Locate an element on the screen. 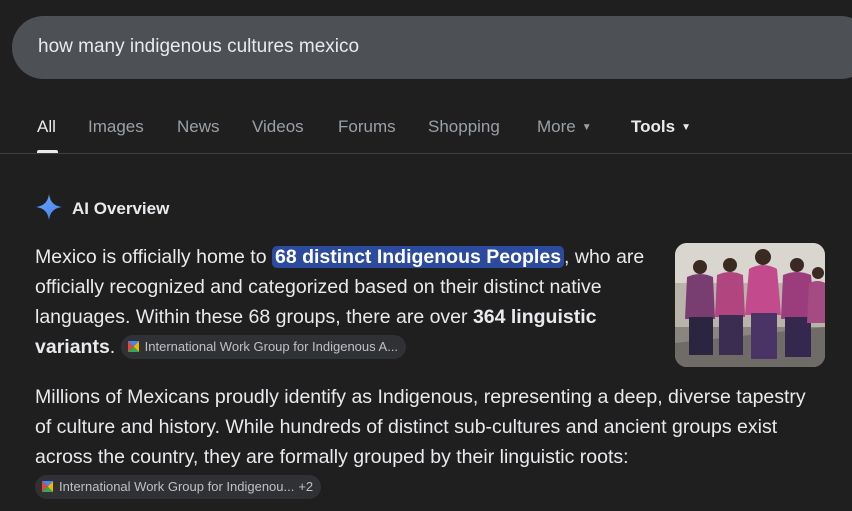 The width and height of the screenshot is (852, 511). p1-text-start: Mexico is officially home to is located at coordinates (153, 257).